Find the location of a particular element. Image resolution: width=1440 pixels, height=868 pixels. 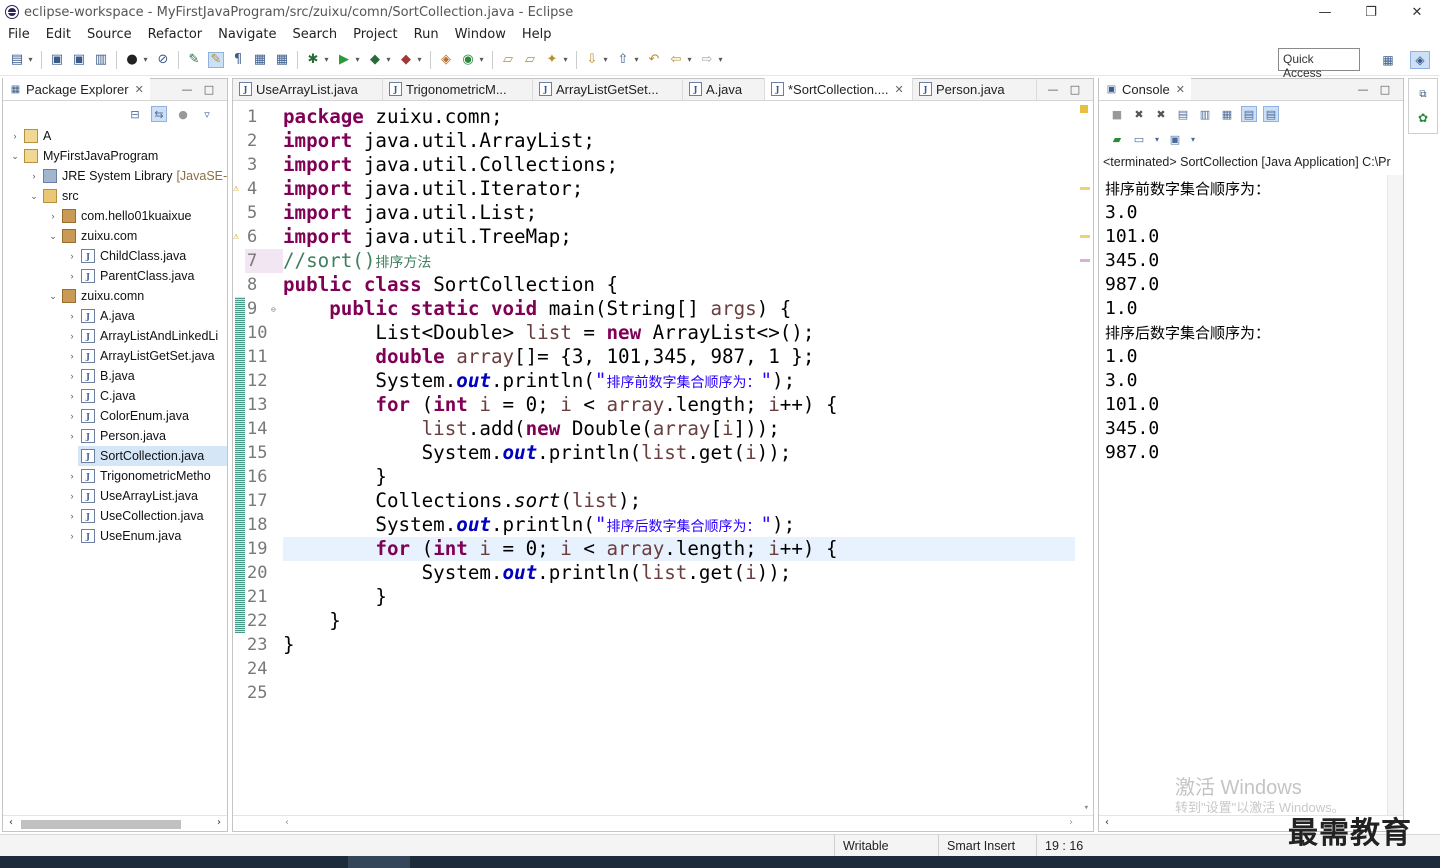

pin-console-icon: ▰ is located at coordinates (1117, 139).